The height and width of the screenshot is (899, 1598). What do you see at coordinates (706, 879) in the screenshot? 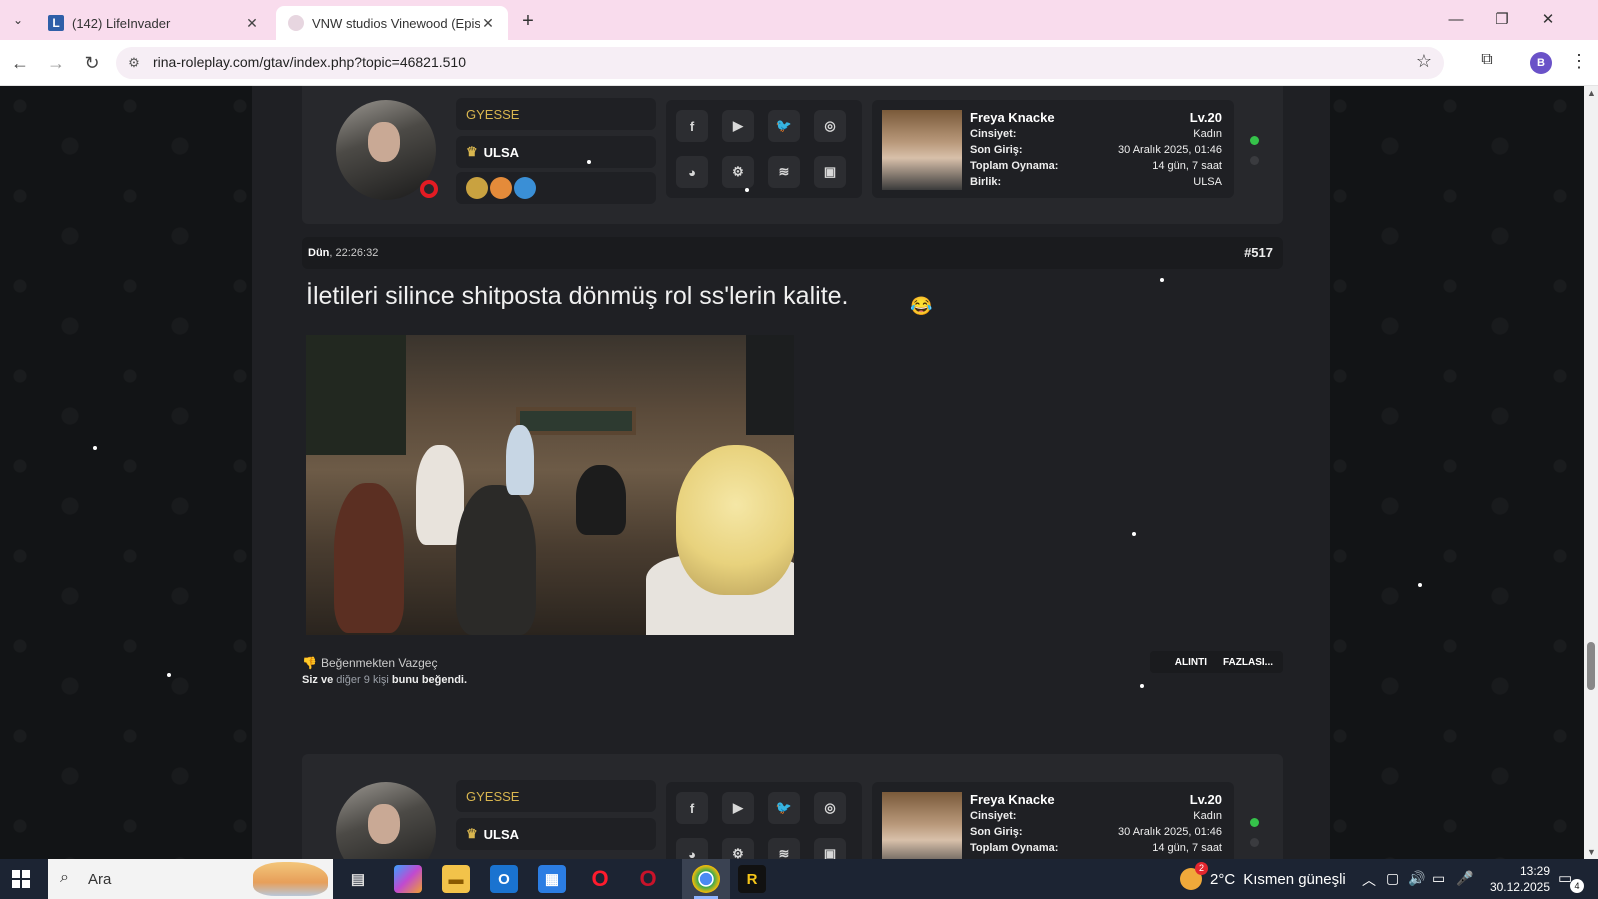
I see `chrome-icon` at bounding box center [706, 879].